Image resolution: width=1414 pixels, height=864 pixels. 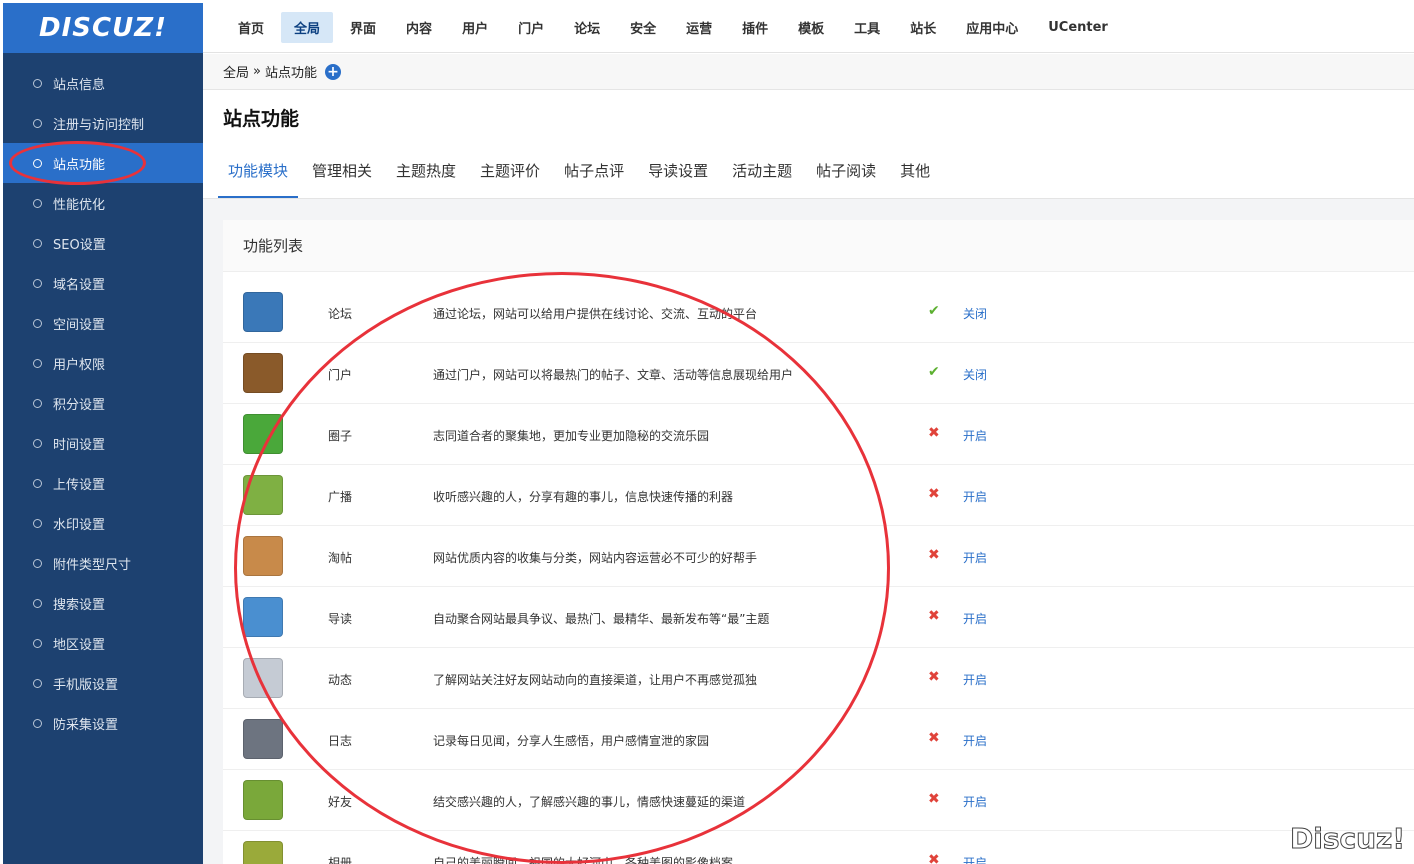 What do you see at coordinates (475, 27) in the screenshot?
I see `top-nav-item: 用户` at bounding box center [475, 27].